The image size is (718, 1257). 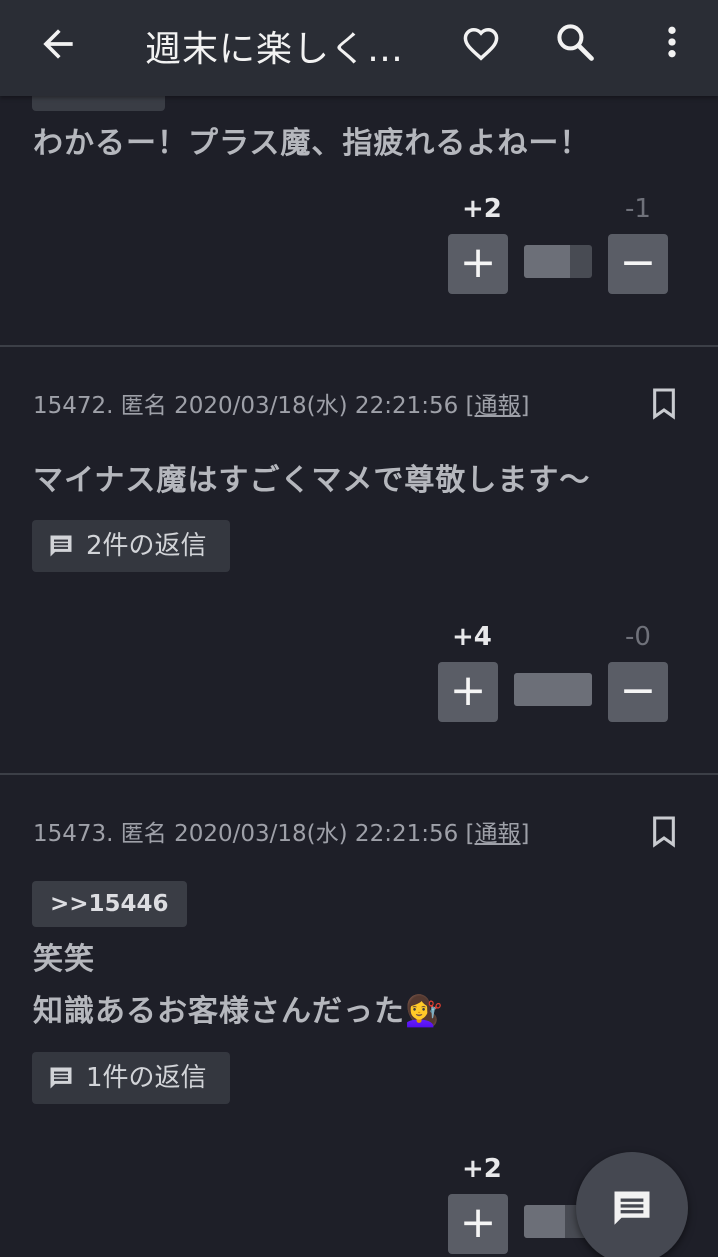 What do you see at coordinates (73, 406) in the screenshot?
I see `post-number: 15472.` at bounding box center [73, 406].